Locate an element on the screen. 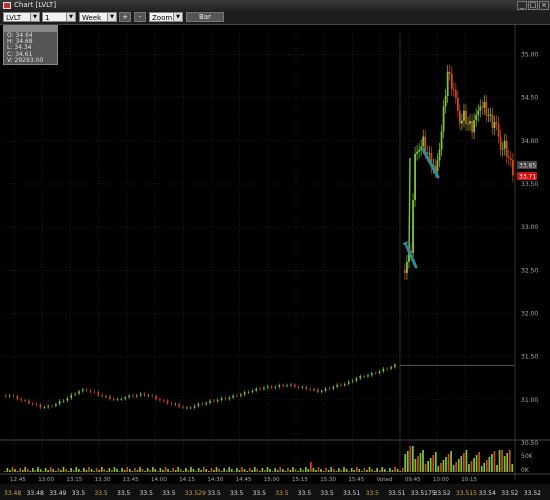 The image size is (550, 500). price-tick-label: 33.00 is located at coordinates (529, 227).